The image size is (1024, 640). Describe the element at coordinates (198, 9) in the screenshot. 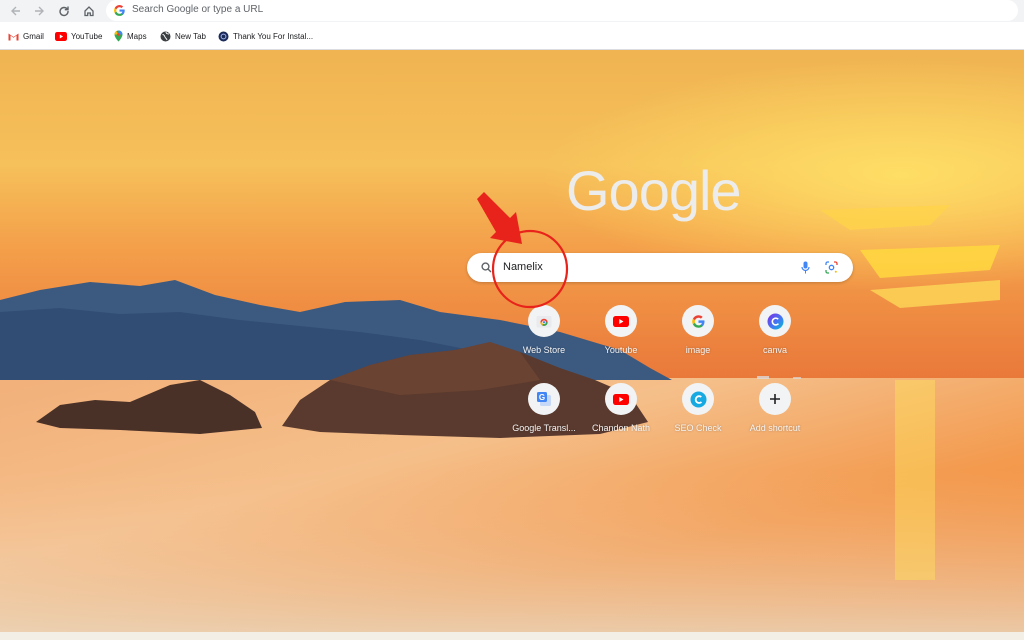

I see `omnibox-placeholder: Search Google or type a URL` at that location.